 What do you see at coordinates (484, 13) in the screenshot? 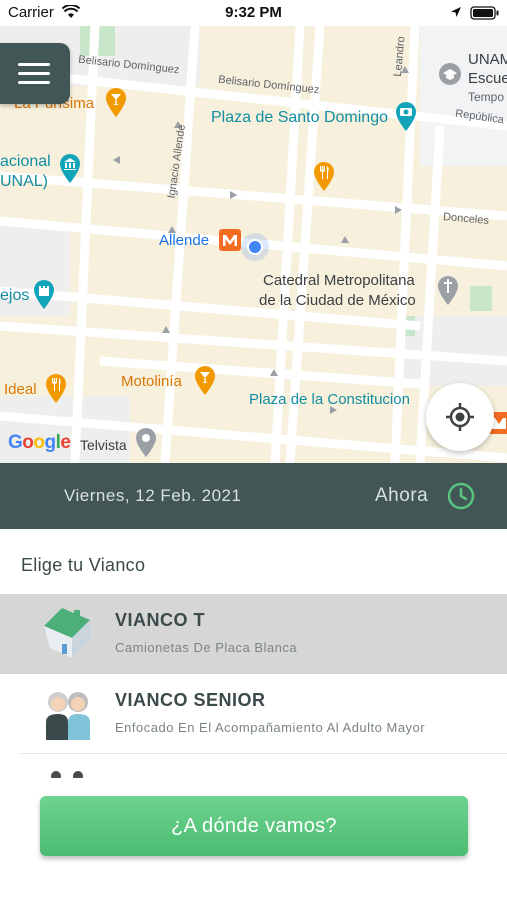
I see `battery-icon` at bounding box center [484, 13].